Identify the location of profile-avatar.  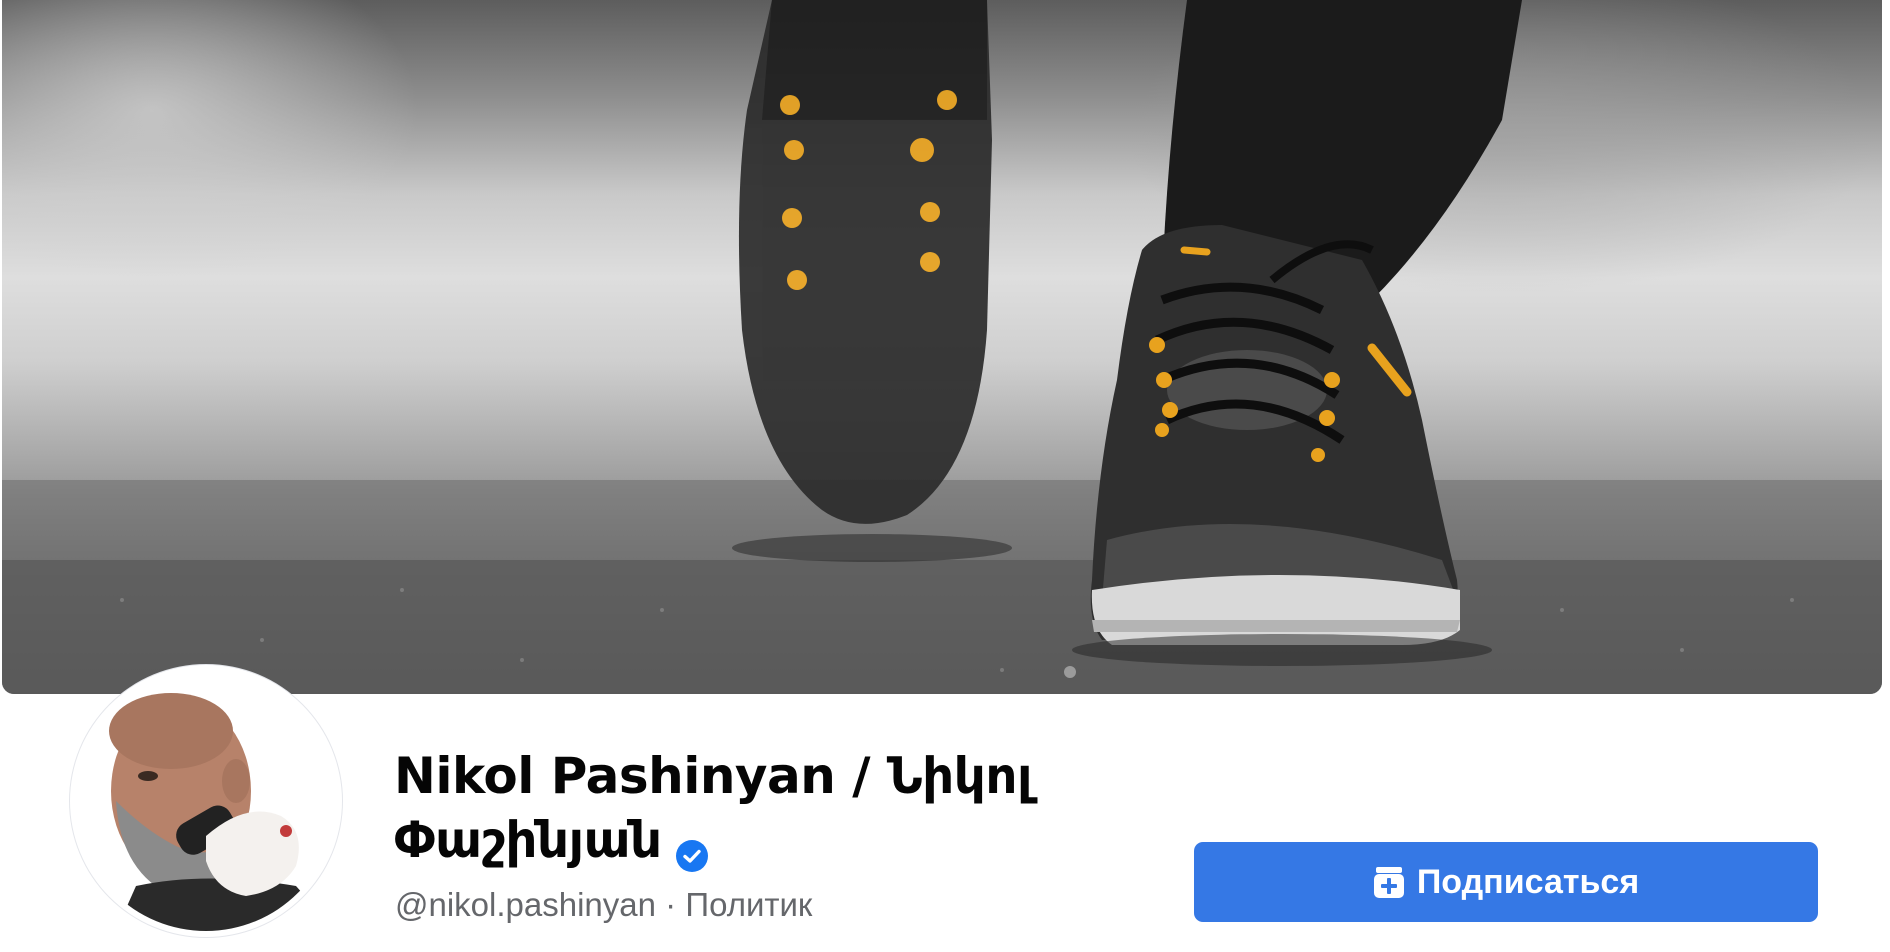
(206, 801).